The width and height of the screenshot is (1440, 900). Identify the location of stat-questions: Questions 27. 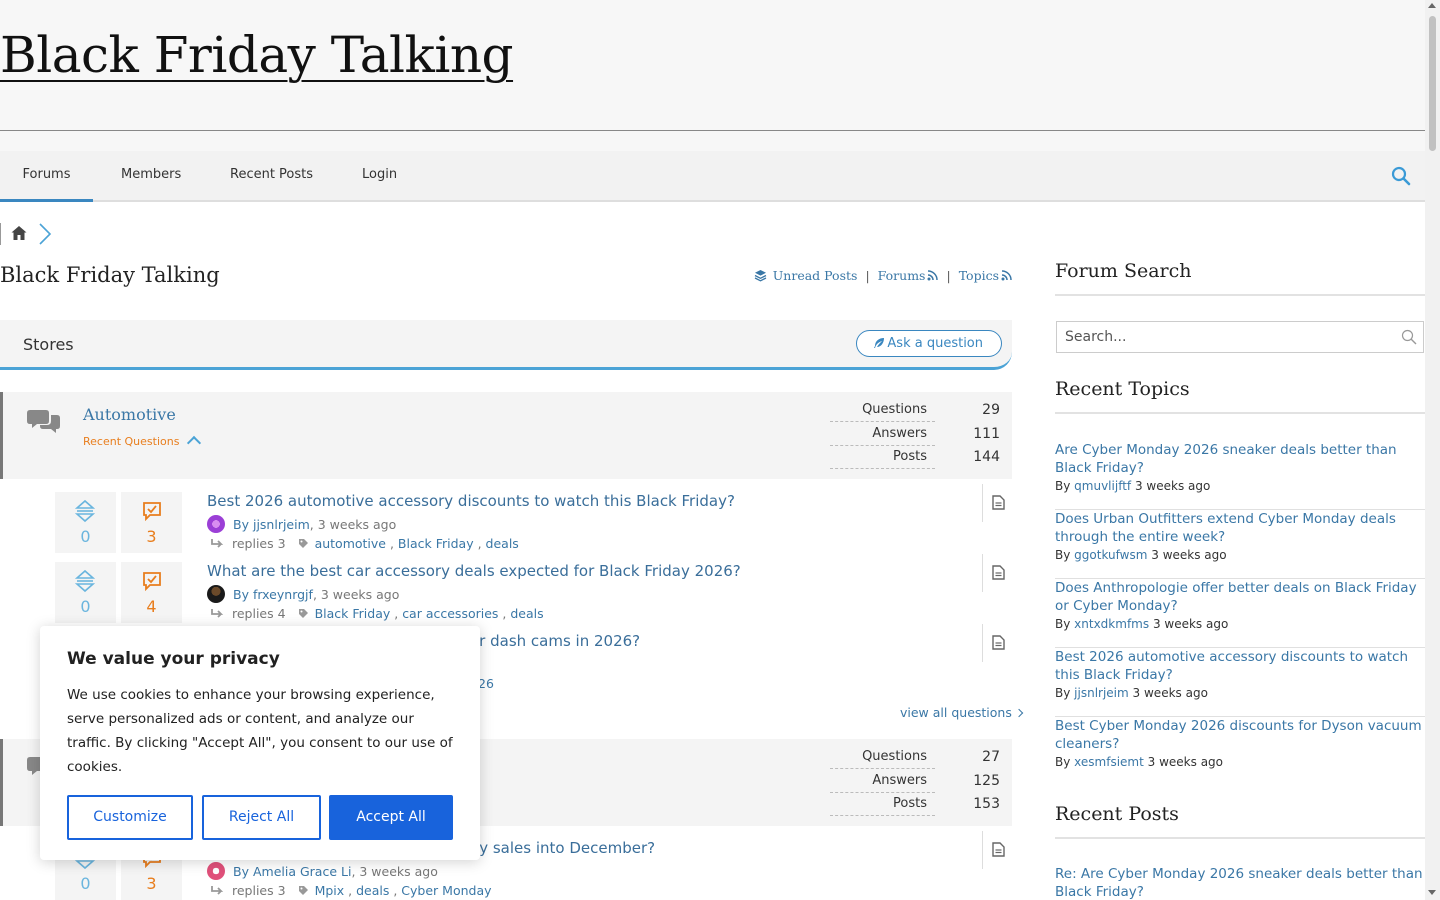
(915, 759).